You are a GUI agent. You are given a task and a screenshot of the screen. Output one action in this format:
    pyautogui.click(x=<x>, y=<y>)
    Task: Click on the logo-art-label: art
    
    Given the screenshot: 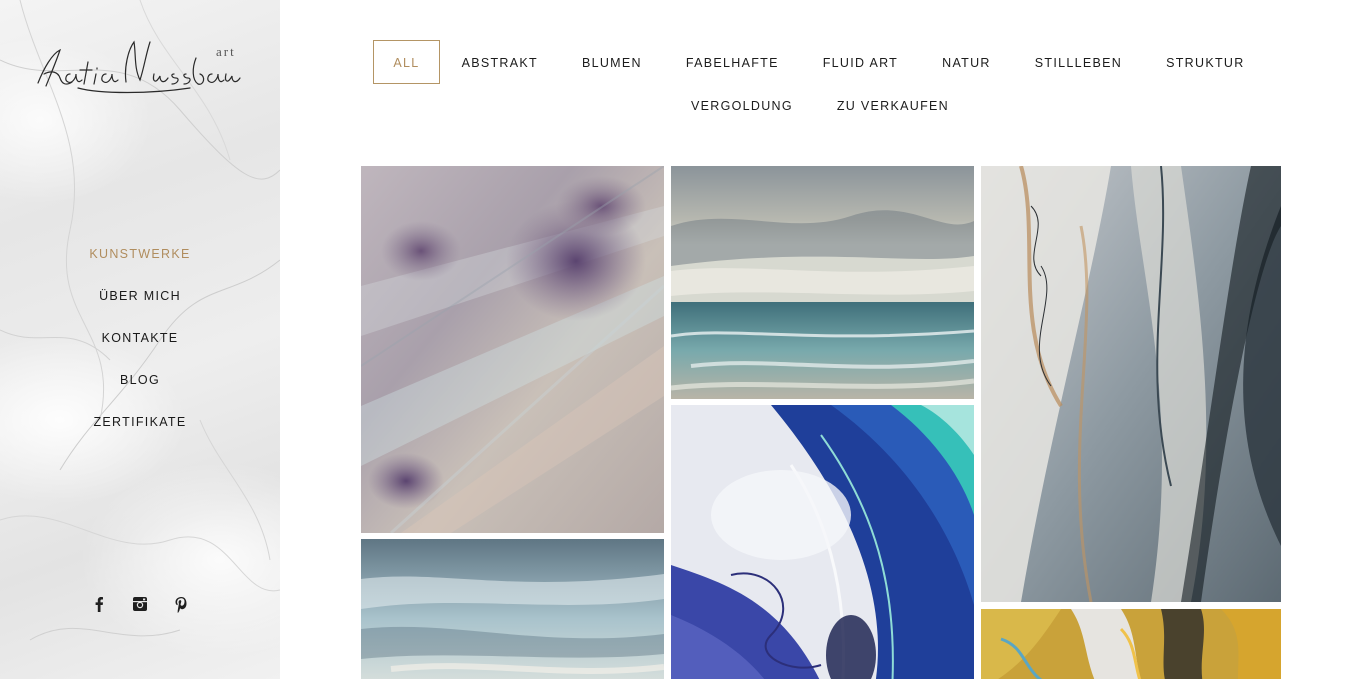 What is the action you would take?
    pyautogui.click(x=226, y=51)
    